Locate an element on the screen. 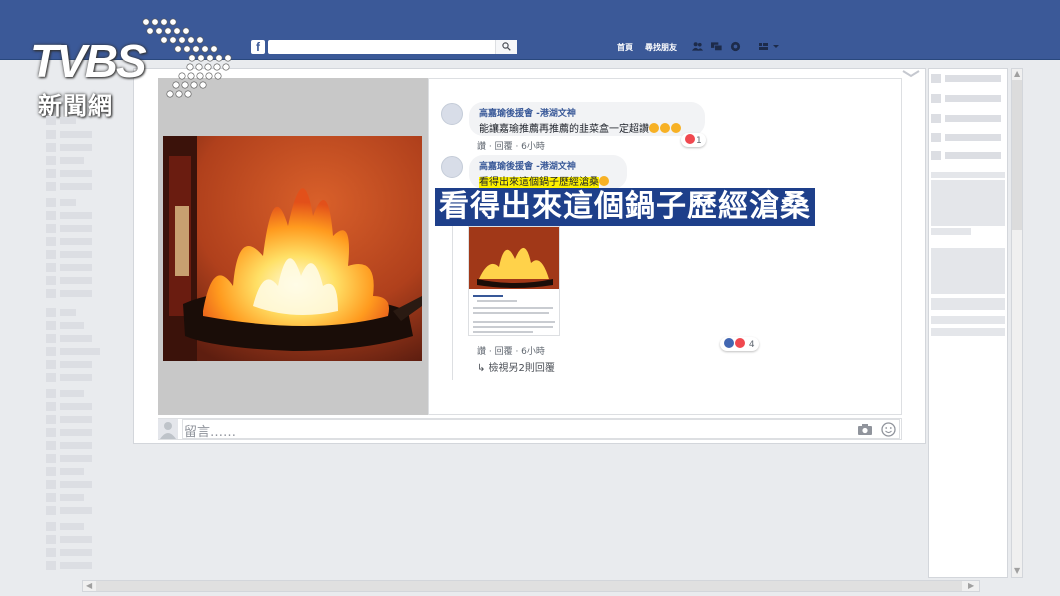  friend-requests-icon is located at coordinates (697, 46).